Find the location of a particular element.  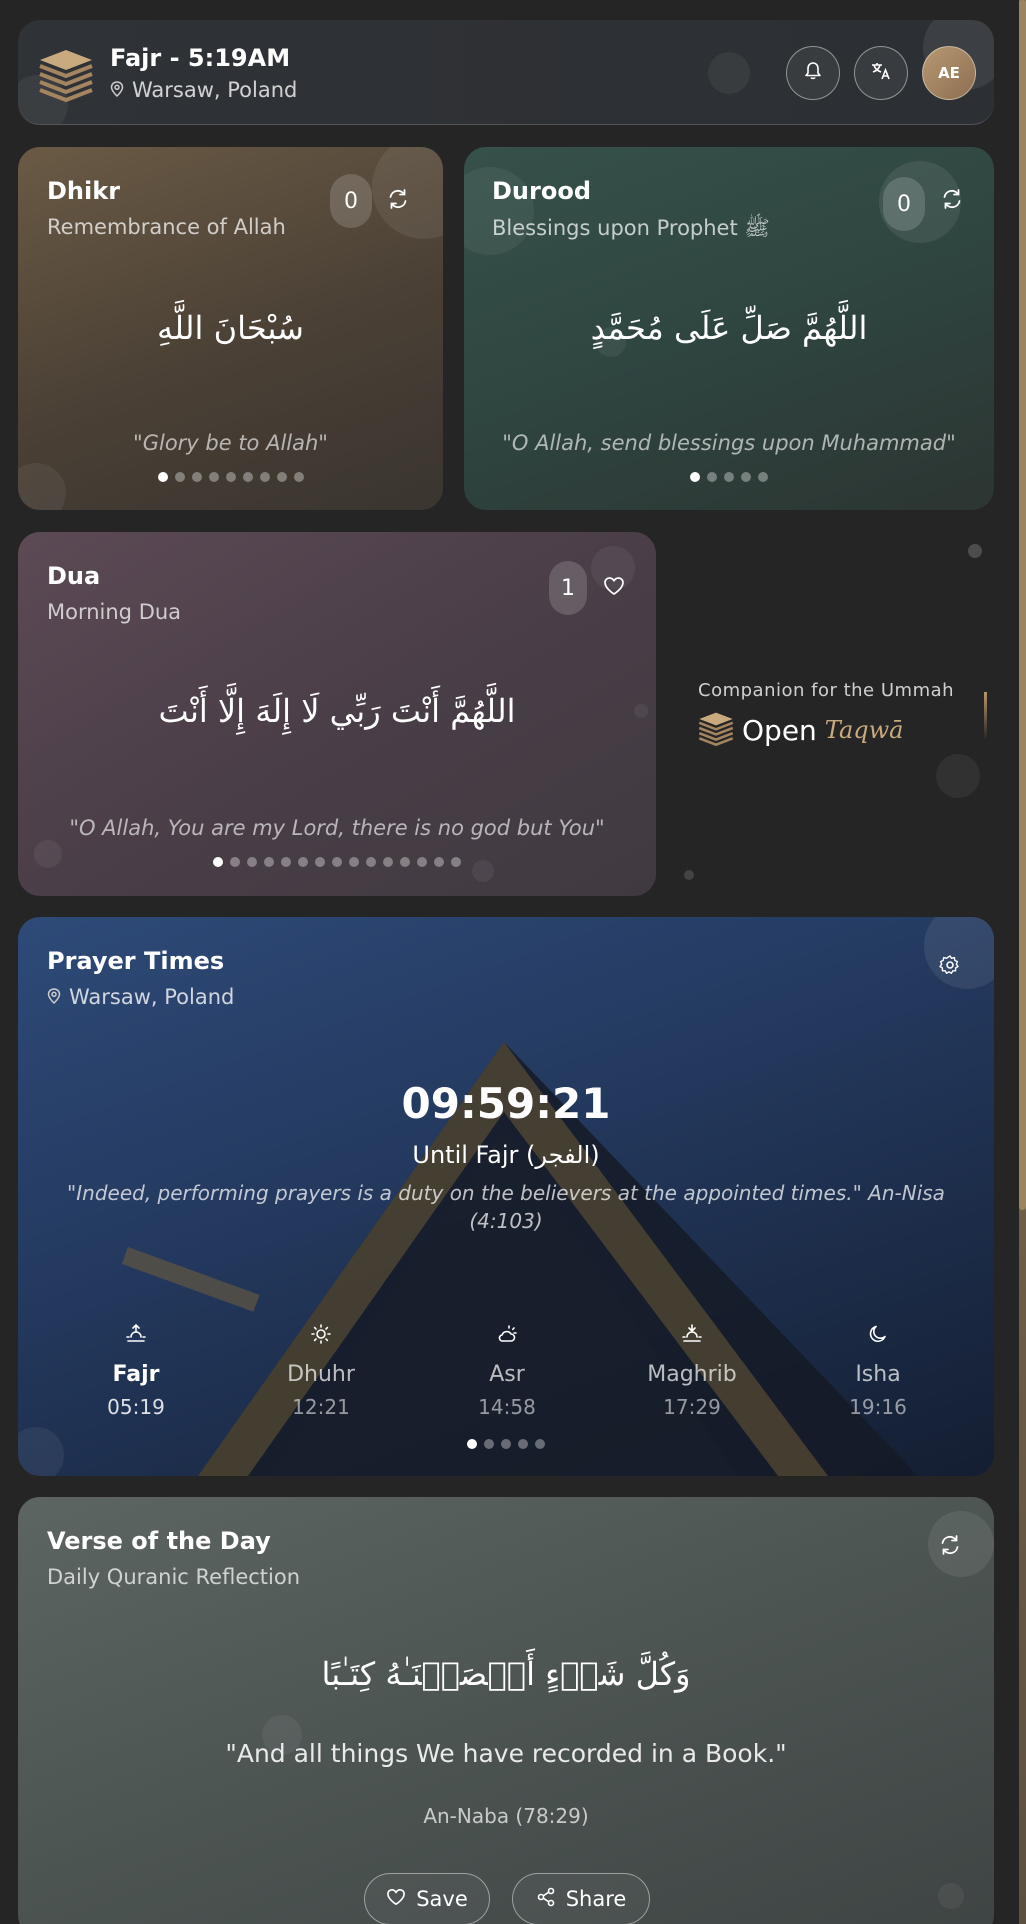

translate-icon is located at coordinates (881, 73).